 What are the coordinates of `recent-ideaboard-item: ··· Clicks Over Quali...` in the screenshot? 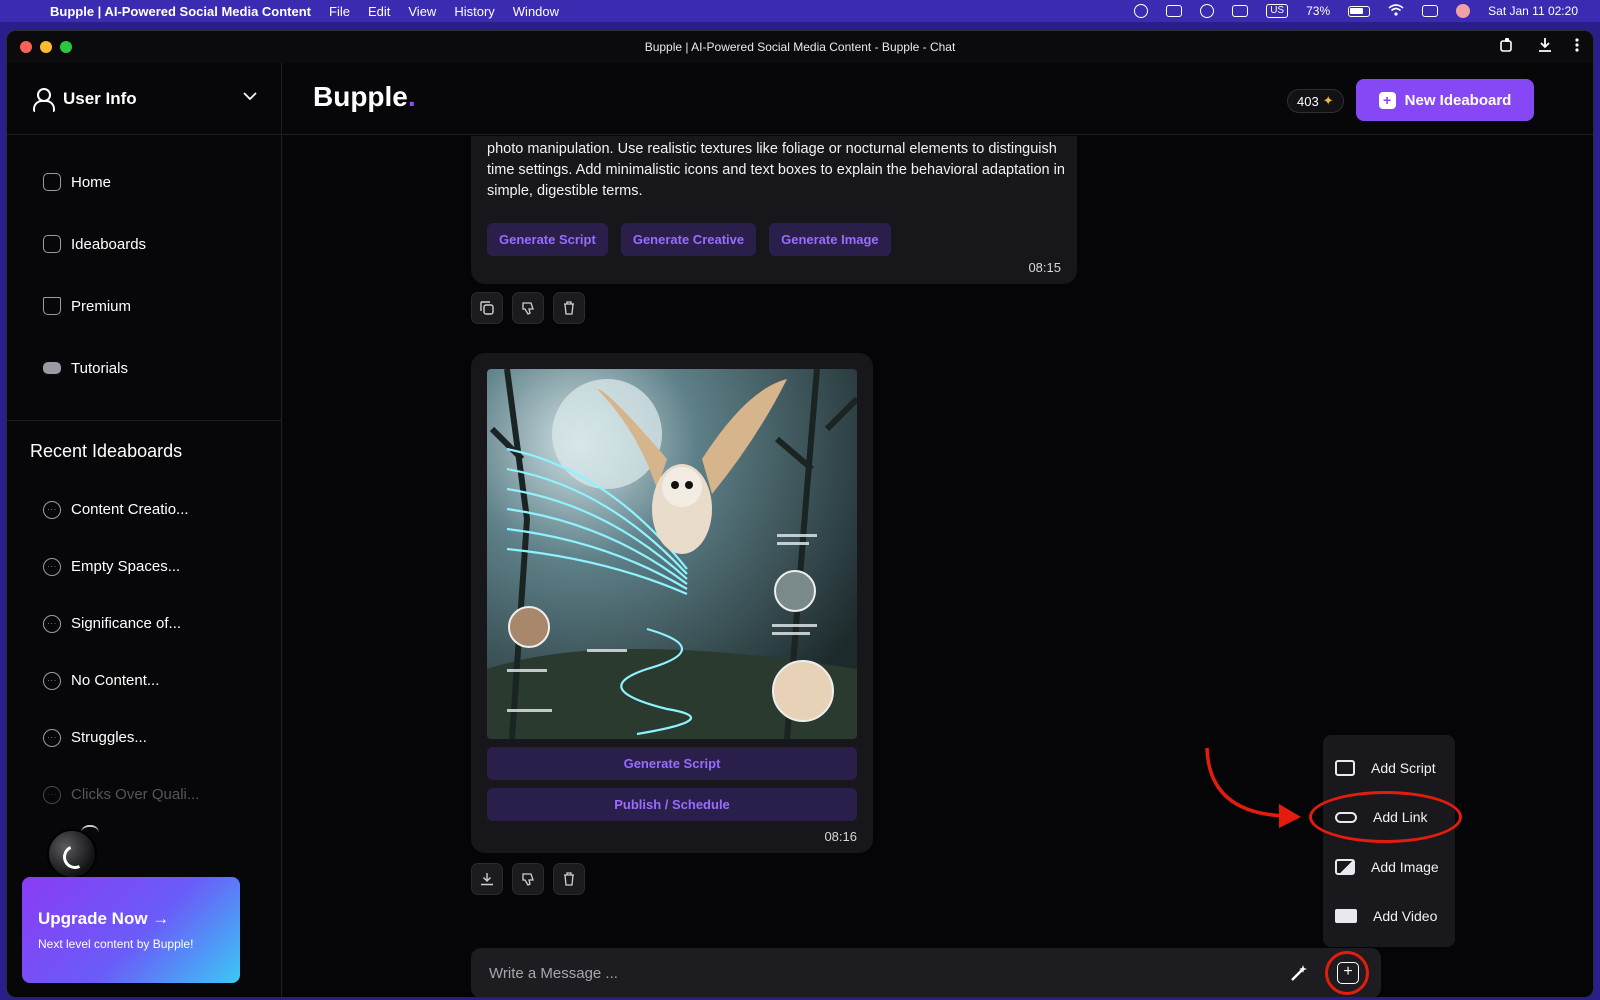 It's located at (144, 794).